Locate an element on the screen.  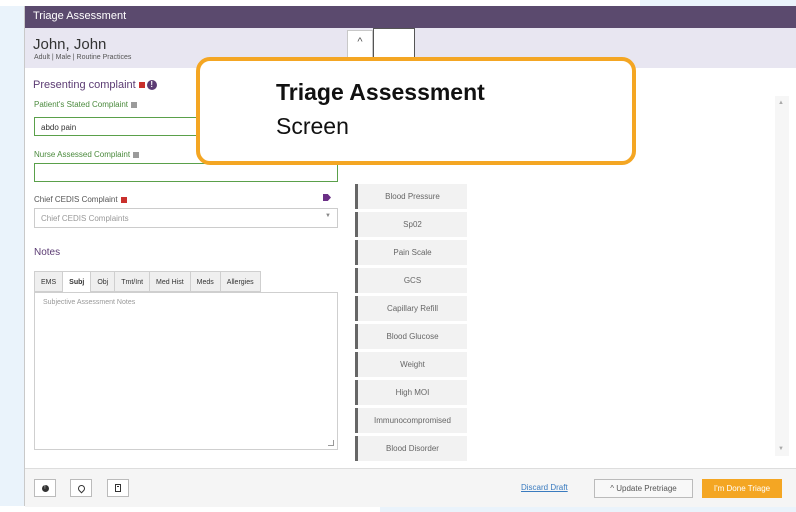
tag-icon is located at coordinates (327, 197).